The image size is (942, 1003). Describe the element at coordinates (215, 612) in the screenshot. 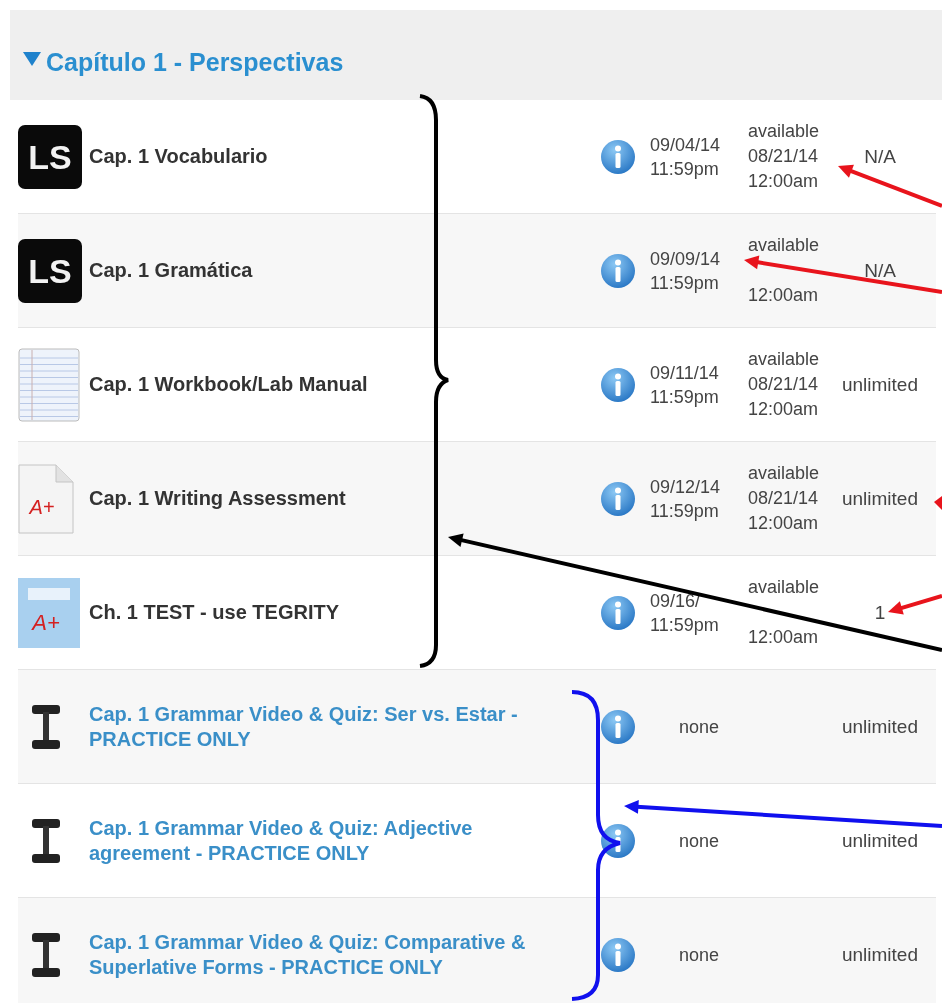

I see `assignment-title: Ch. 1 TEST - use TEGRITY` at that location.